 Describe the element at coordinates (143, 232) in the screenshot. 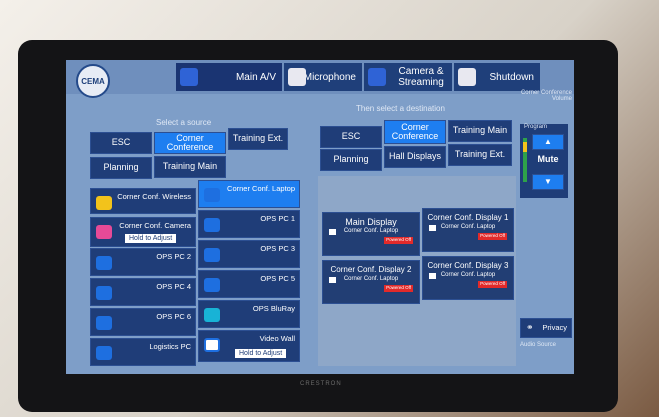

I see `source-corner-conf-camera: Corner Conf. Camera Hold to Adjust` at that location.